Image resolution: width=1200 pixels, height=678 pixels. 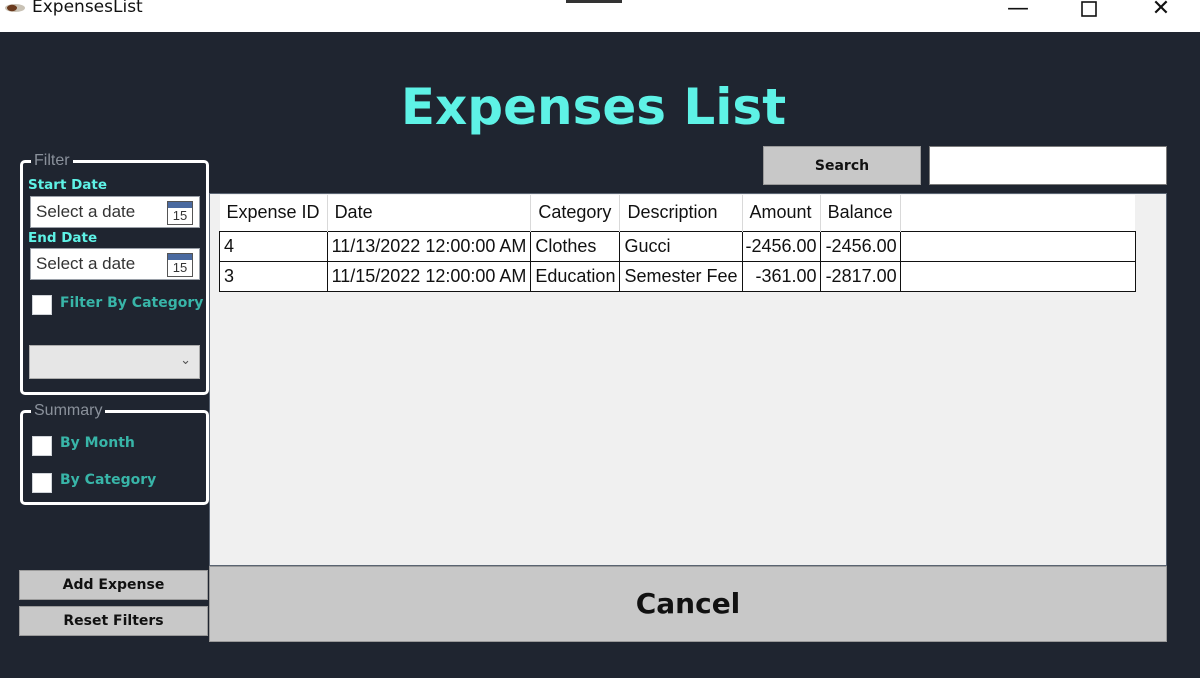 What do you see at coordinates (860, 213) in the screenshot?
I see `column-header-balance: Balance` at bounding box center [860, 213].